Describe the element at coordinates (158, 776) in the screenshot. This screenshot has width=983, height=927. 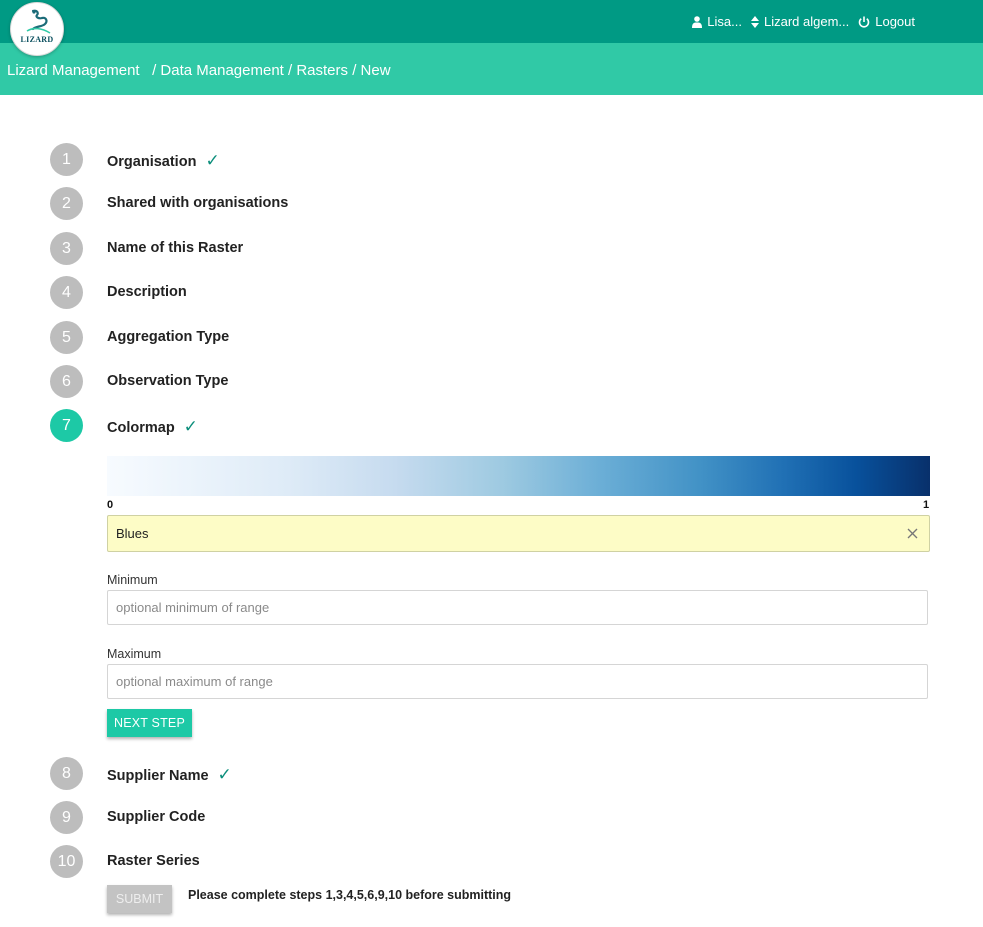
I see `step-label: Supplier Name` at that location.